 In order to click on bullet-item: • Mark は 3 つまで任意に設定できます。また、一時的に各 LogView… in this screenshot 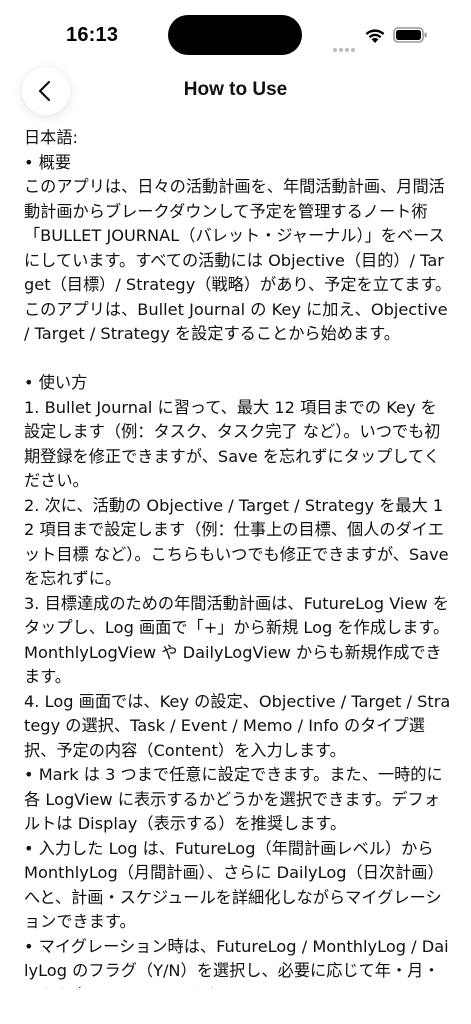, I will do `click(233, 799)`.